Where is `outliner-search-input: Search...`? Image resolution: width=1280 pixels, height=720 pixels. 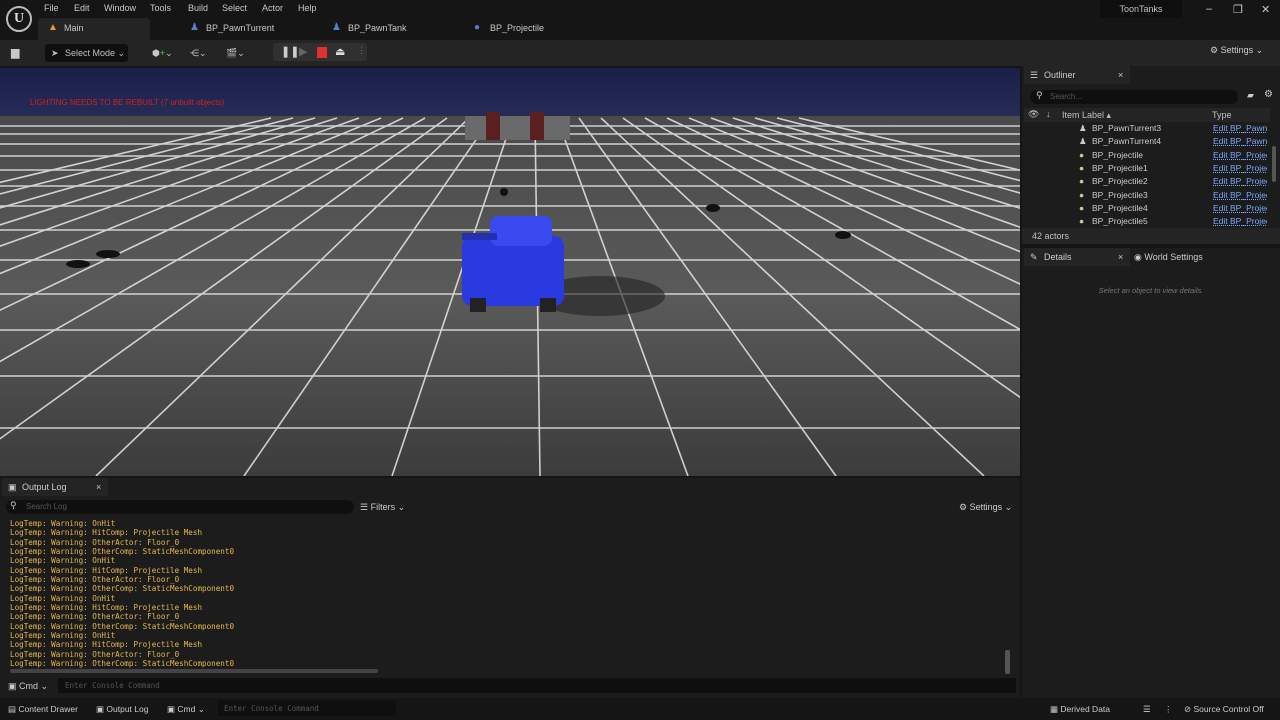 outliner-search-input: Search... is located at coordinates (1134, 97).